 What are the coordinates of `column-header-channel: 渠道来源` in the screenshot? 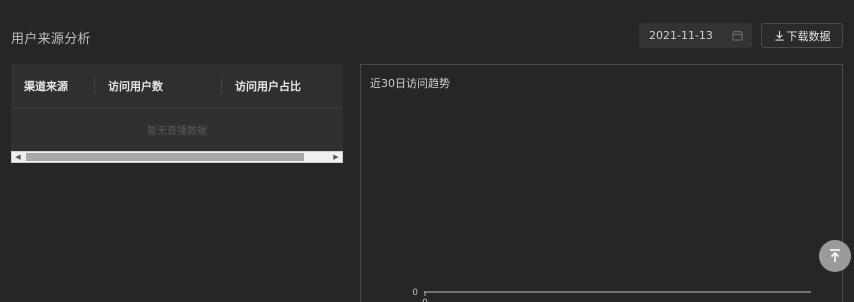 It's located at (53, 85).